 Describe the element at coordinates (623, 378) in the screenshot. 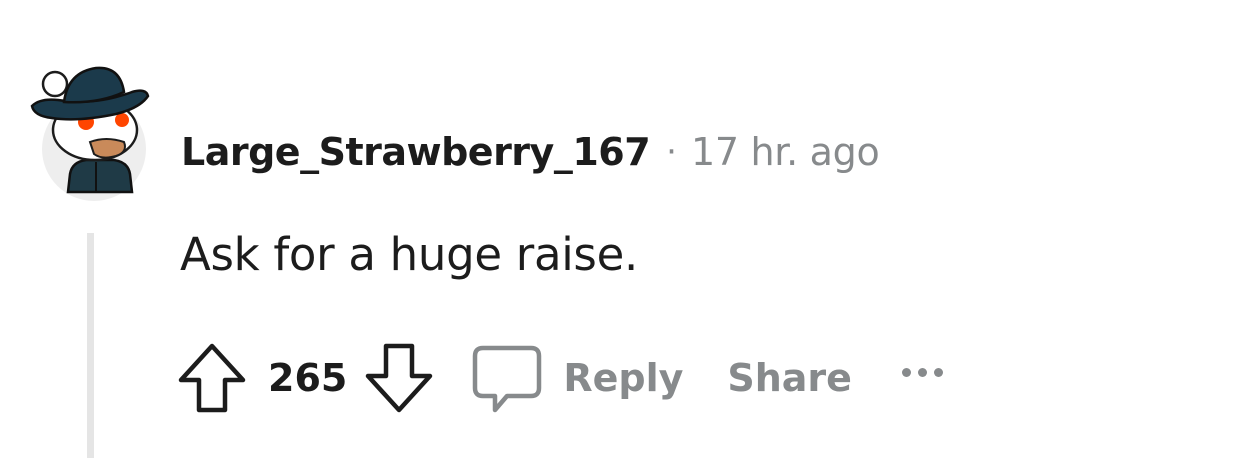

I see `reply-label: Reply` at that location.